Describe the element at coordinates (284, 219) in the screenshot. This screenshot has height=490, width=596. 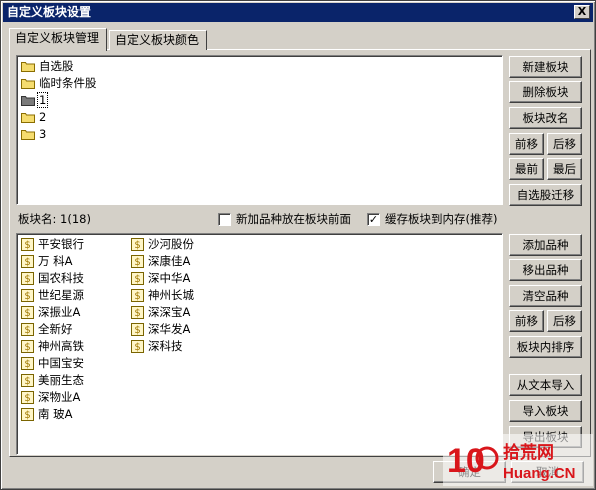
I see `new-front-checkbox: 新加品种放在板块前面` at that location.